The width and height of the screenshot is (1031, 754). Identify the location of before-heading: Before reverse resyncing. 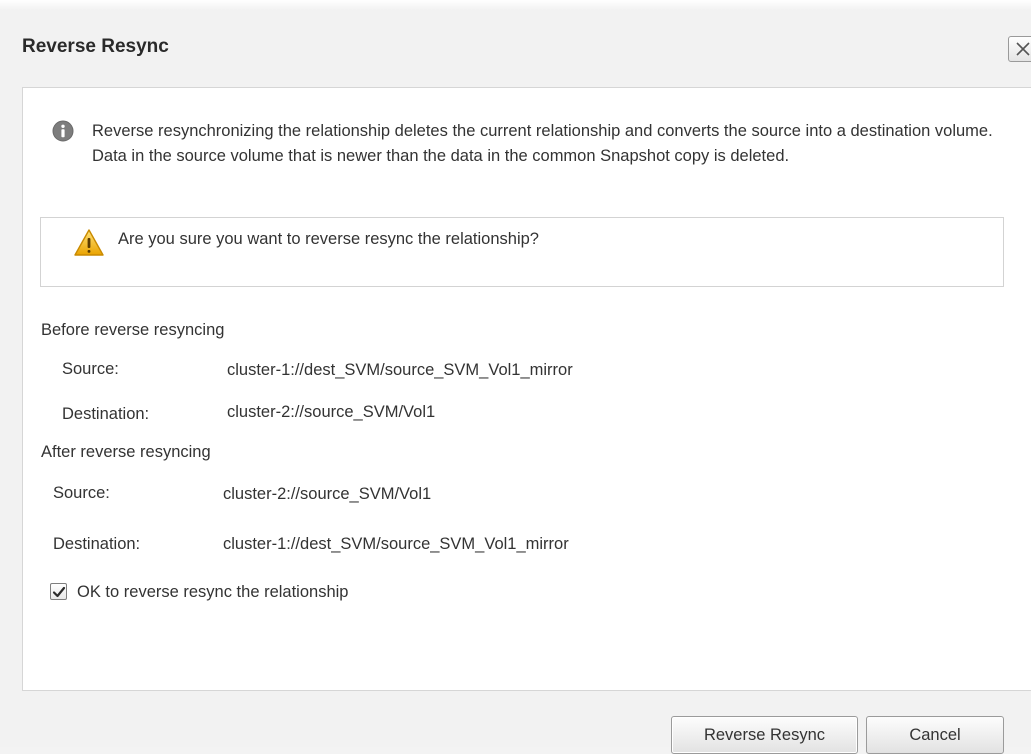
(133, 330).